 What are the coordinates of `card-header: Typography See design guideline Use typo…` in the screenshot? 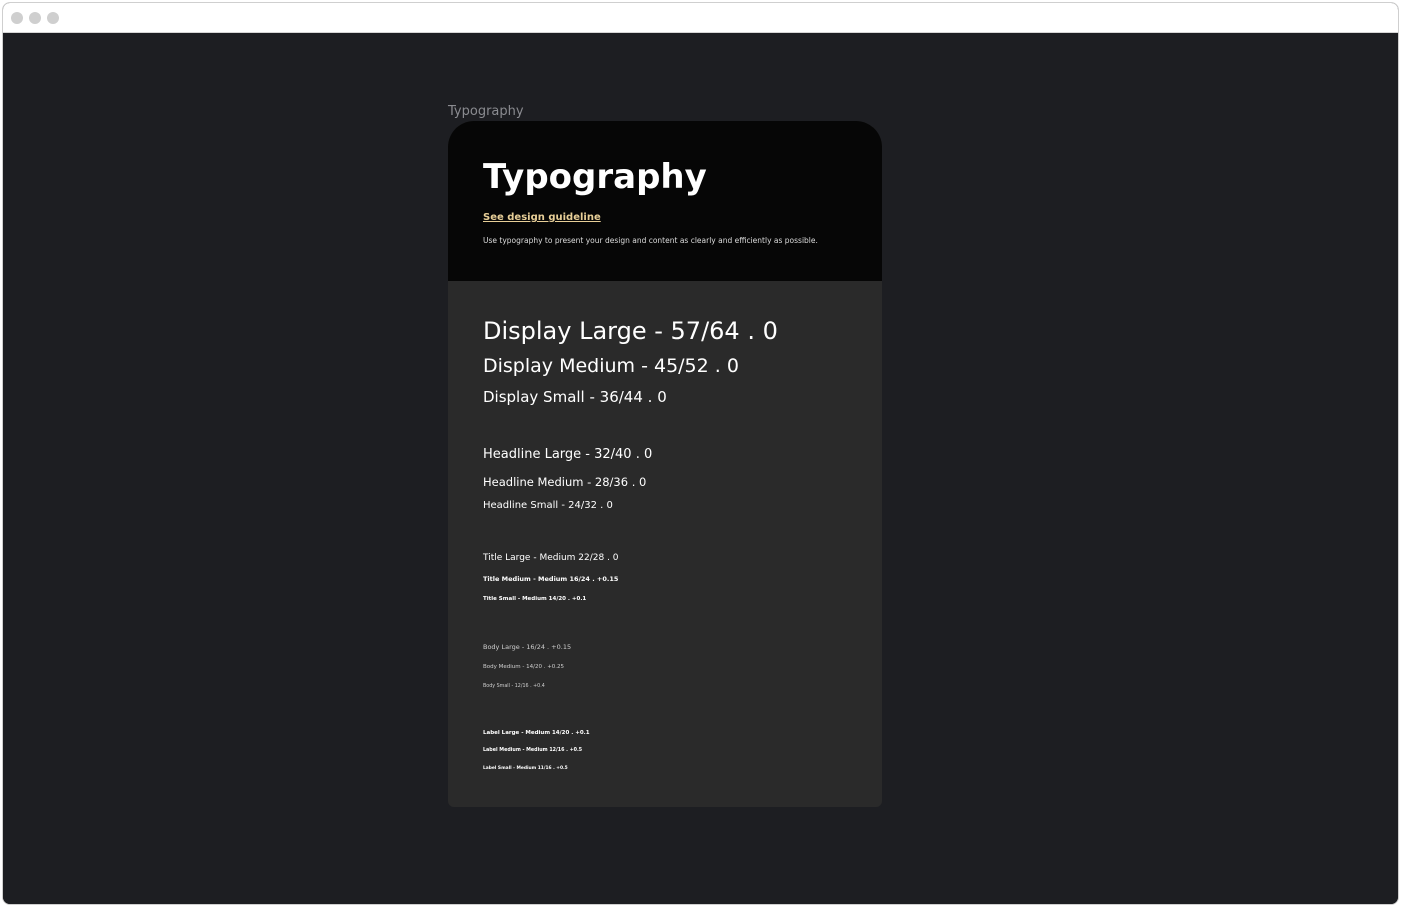 It's located at (665, 201).